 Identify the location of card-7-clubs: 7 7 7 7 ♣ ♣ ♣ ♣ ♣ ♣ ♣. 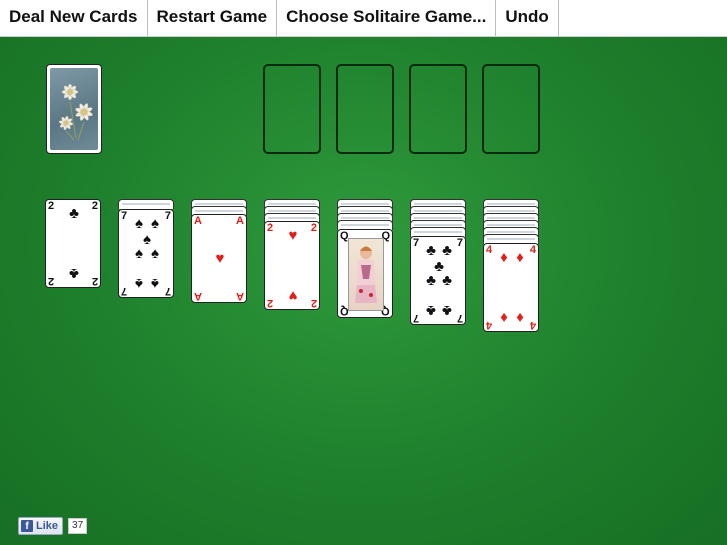
(438, 280).